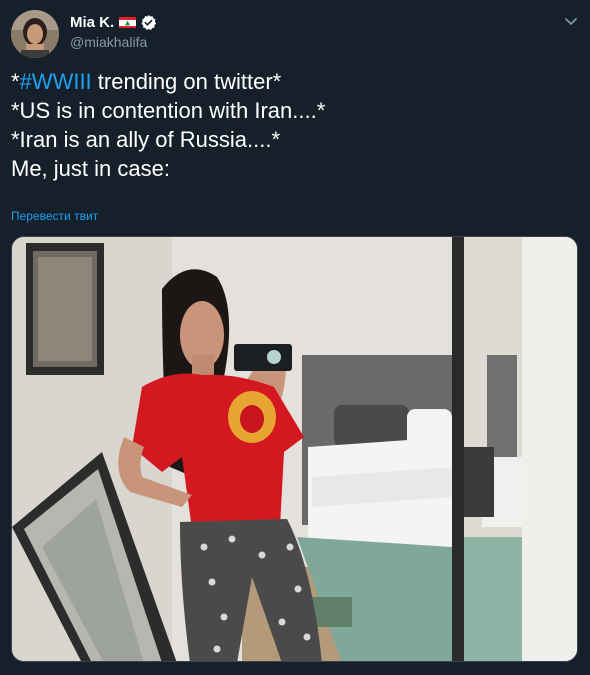 This screenshot has height=675, width=590. Describe the element at coordinates (128, 22) in the screenshot. I see `lebanon-flag-icon` at that location.